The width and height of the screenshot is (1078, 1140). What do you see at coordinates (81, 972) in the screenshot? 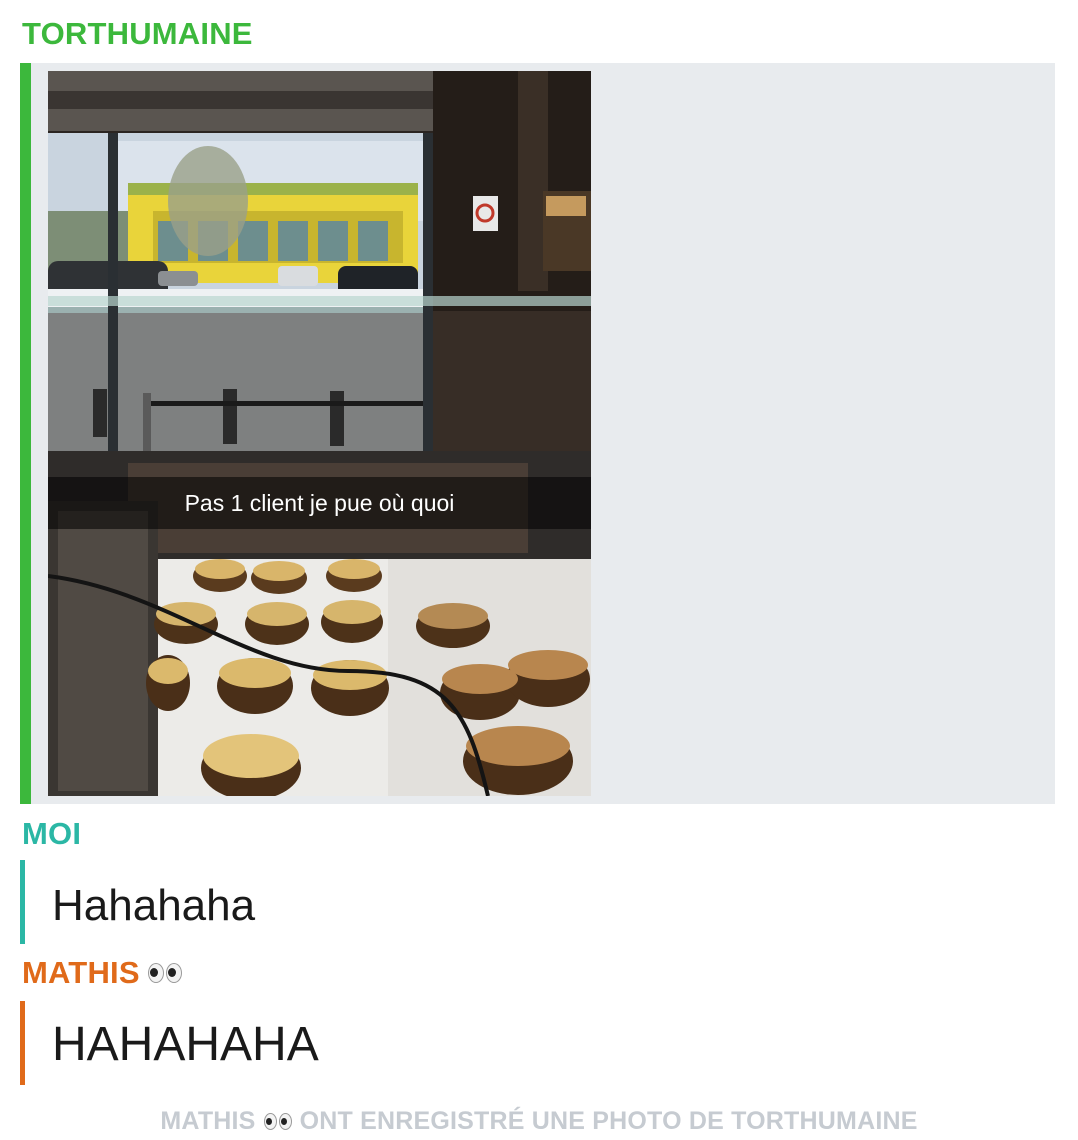
I see `sender-name-mathis: MATHIS` at bounding box center [81, 972].